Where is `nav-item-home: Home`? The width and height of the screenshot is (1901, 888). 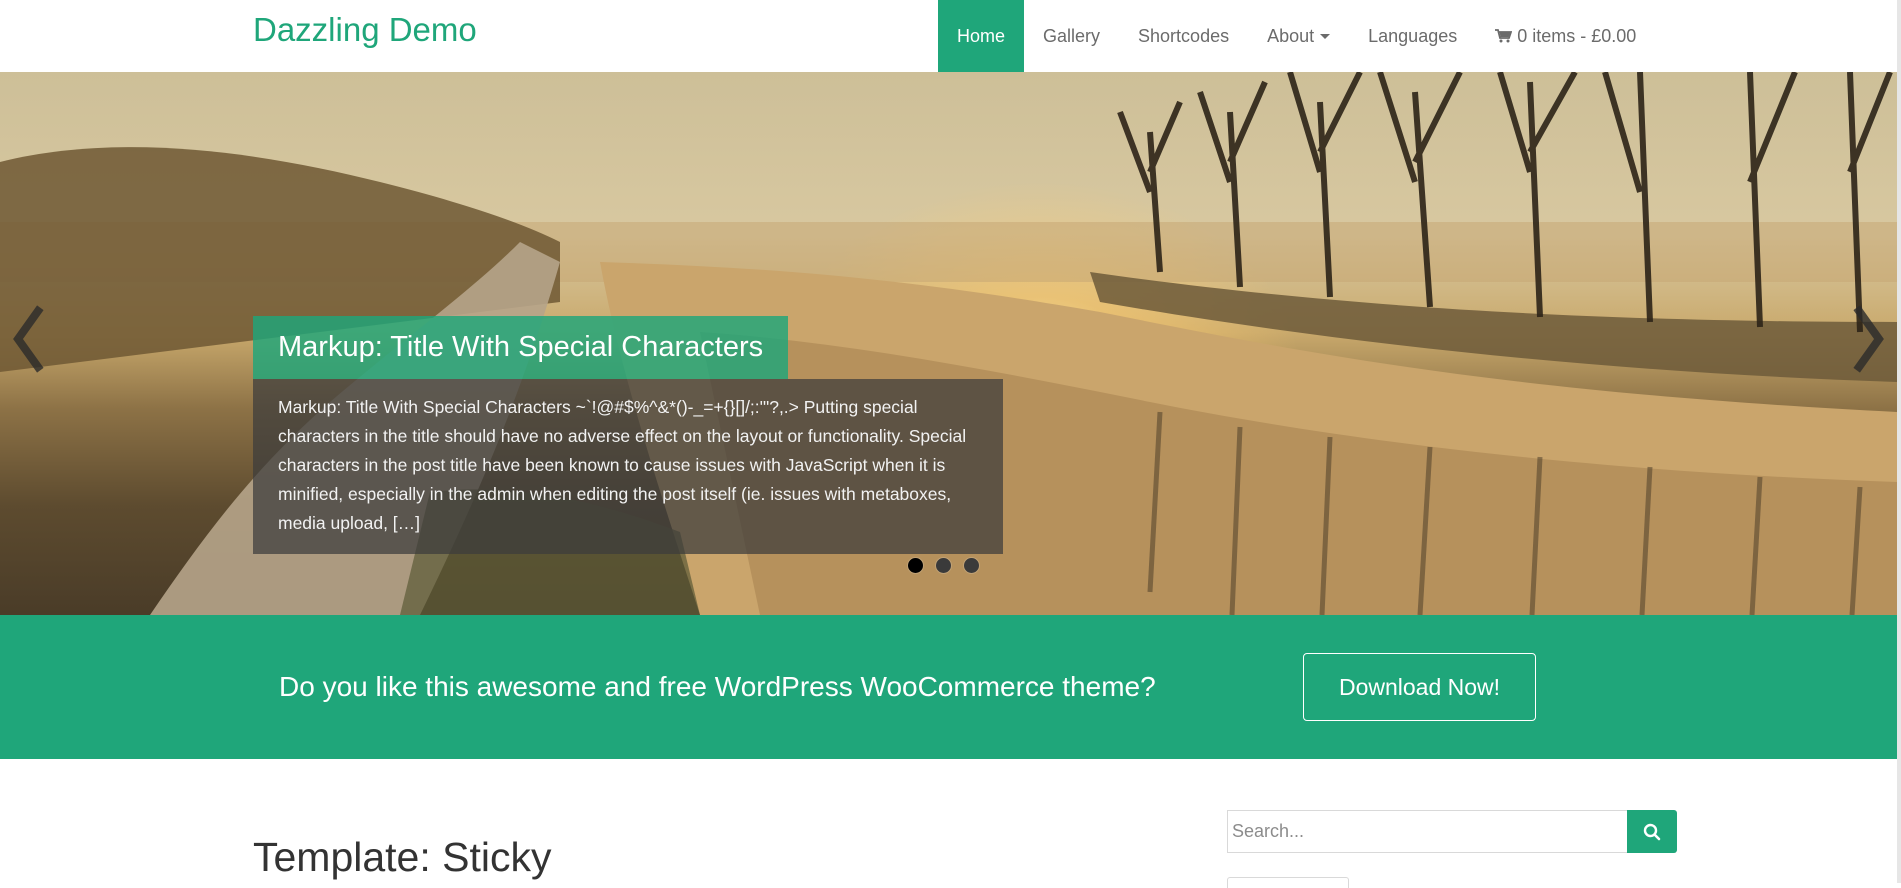 nav-item-home: Home is located at coordinates (981, 36).